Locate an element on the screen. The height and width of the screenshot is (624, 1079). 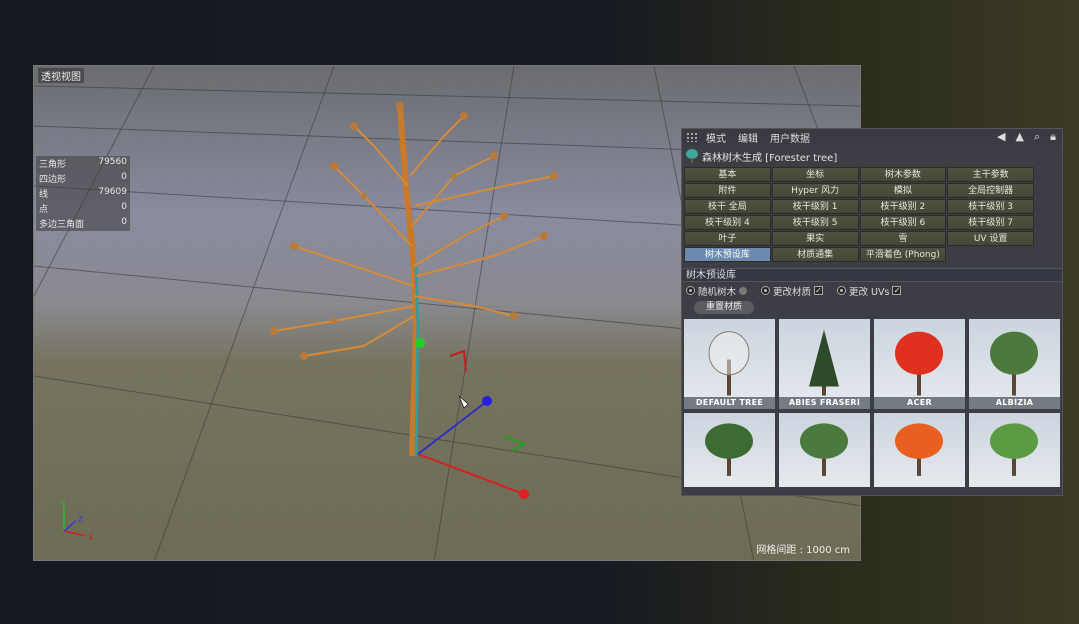
grid-spacing-label: 网格间距 : 1000 cm is located at coordinates (803, 550).